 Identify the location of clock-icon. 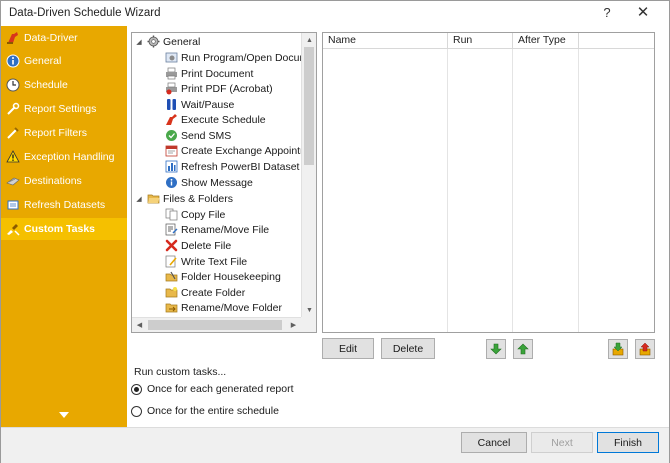
(13, 85).